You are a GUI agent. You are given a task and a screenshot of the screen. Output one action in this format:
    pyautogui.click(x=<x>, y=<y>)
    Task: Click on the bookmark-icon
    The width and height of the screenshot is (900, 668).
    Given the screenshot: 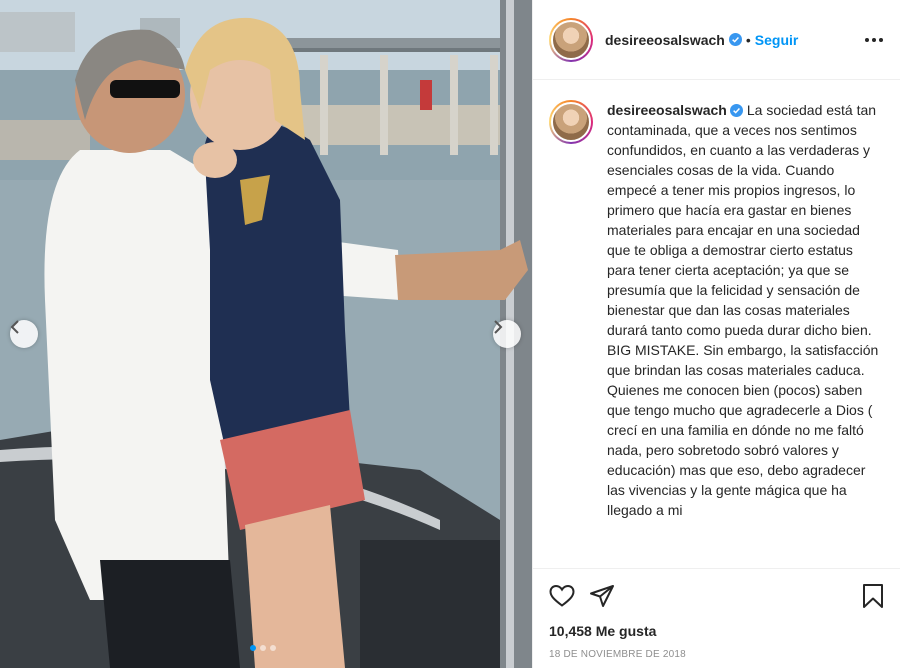 What is the action you would take?
    pyautogui.click(x=873, y=596)
    